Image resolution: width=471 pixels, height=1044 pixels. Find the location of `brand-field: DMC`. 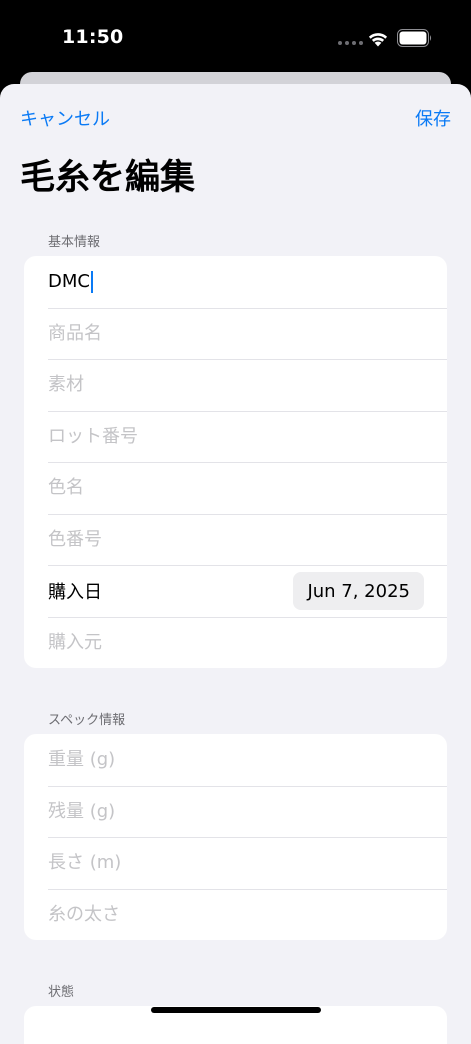

brand-field: DMC is located at coordinates (69, 281).